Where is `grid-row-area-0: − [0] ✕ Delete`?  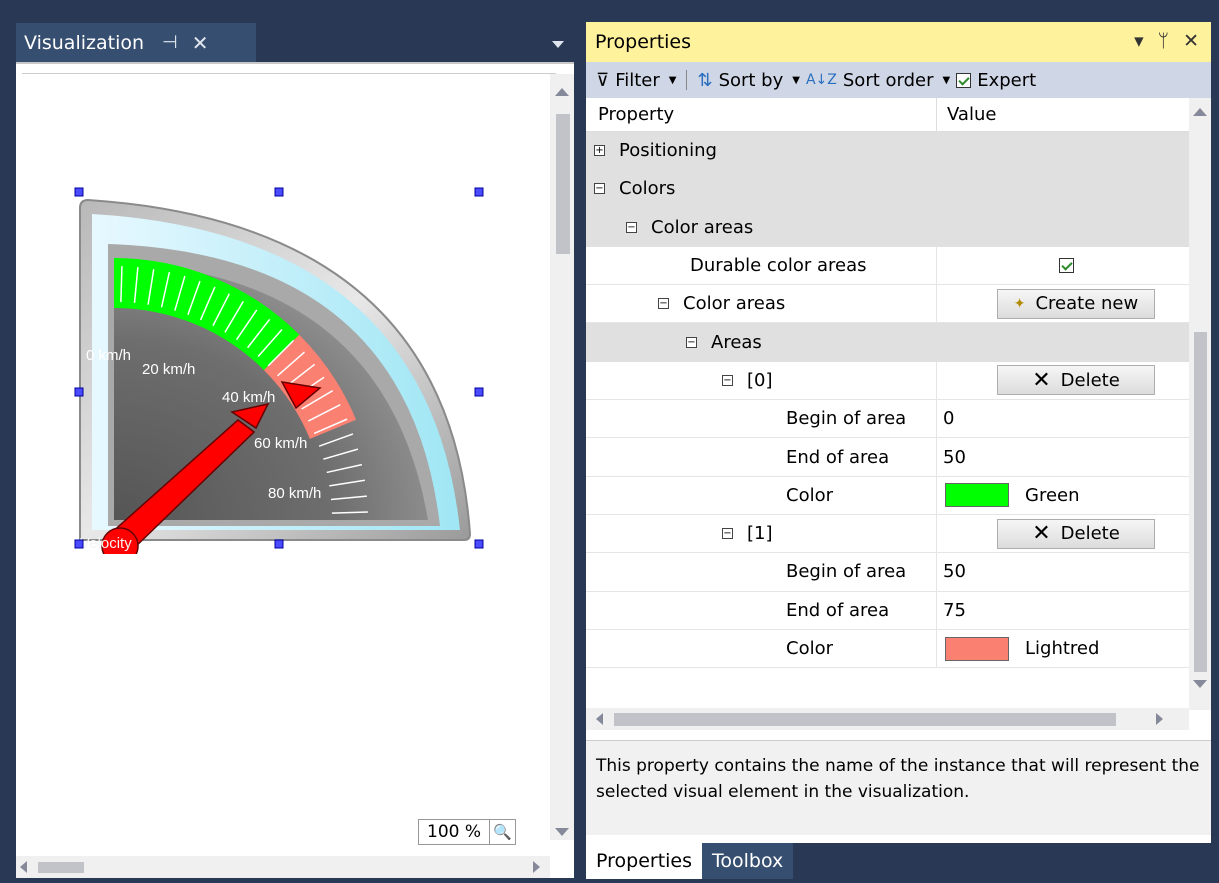
grid-row-area-0: − [0] ✕ Delete is located at coordinates (887, 381).